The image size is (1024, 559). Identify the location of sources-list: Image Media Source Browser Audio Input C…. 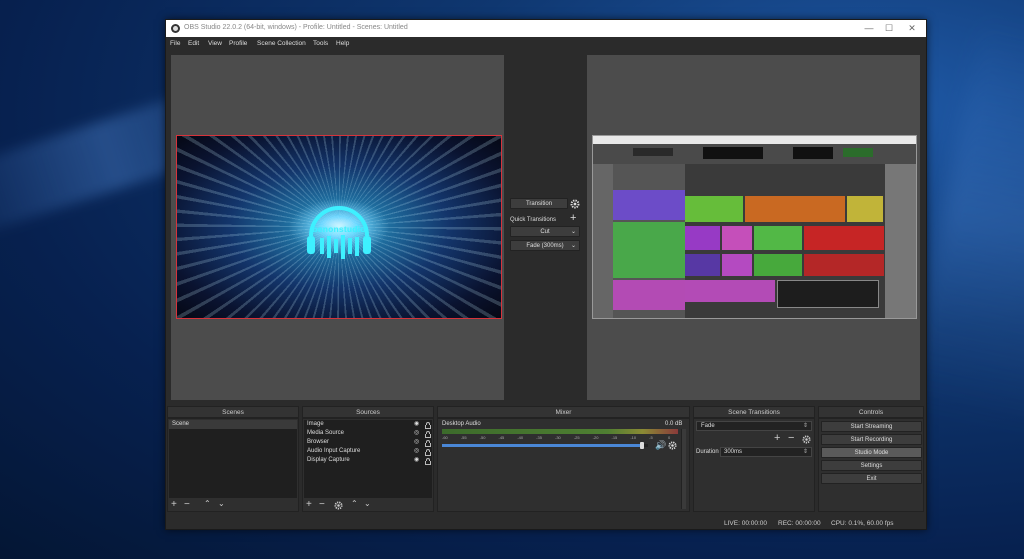
(368, 459).